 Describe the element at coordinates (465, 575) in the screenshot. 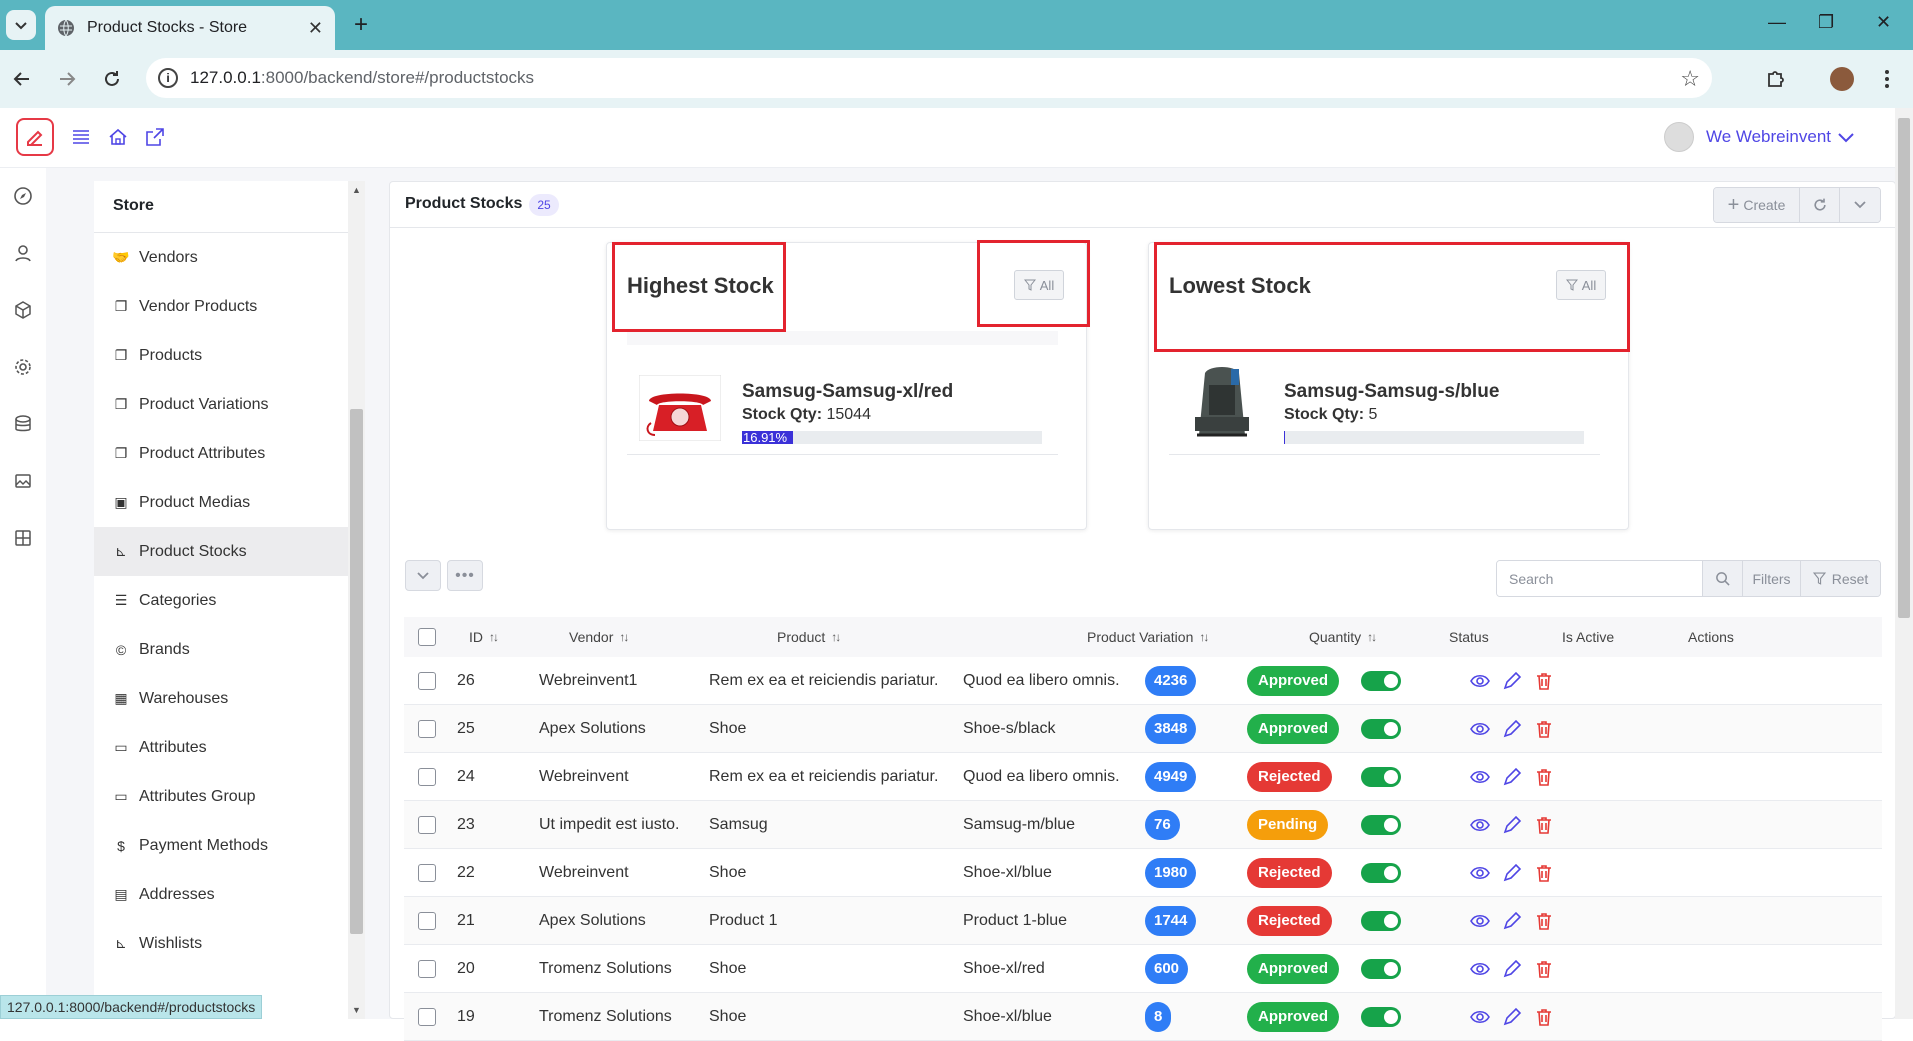

I see `more-options-button: •••` at that location.